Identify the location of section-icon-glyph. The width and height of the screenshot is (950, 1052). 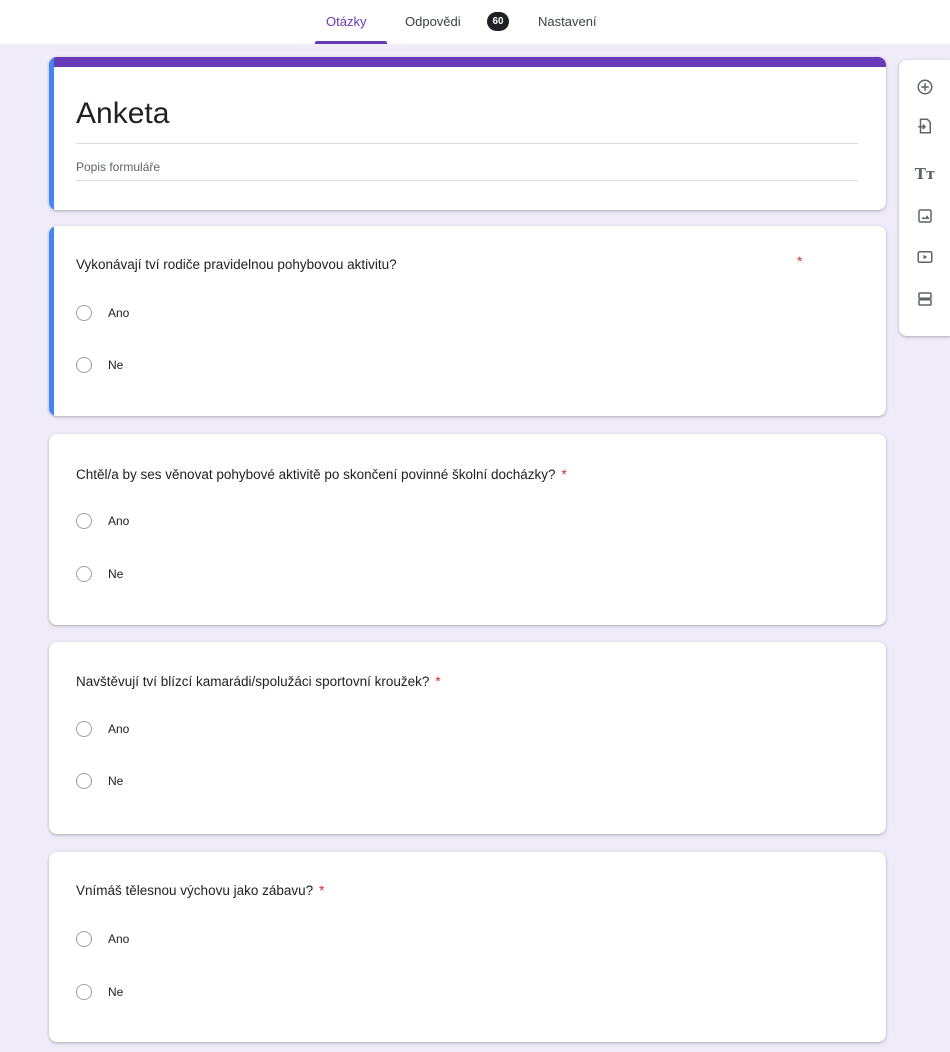
(925, 299).